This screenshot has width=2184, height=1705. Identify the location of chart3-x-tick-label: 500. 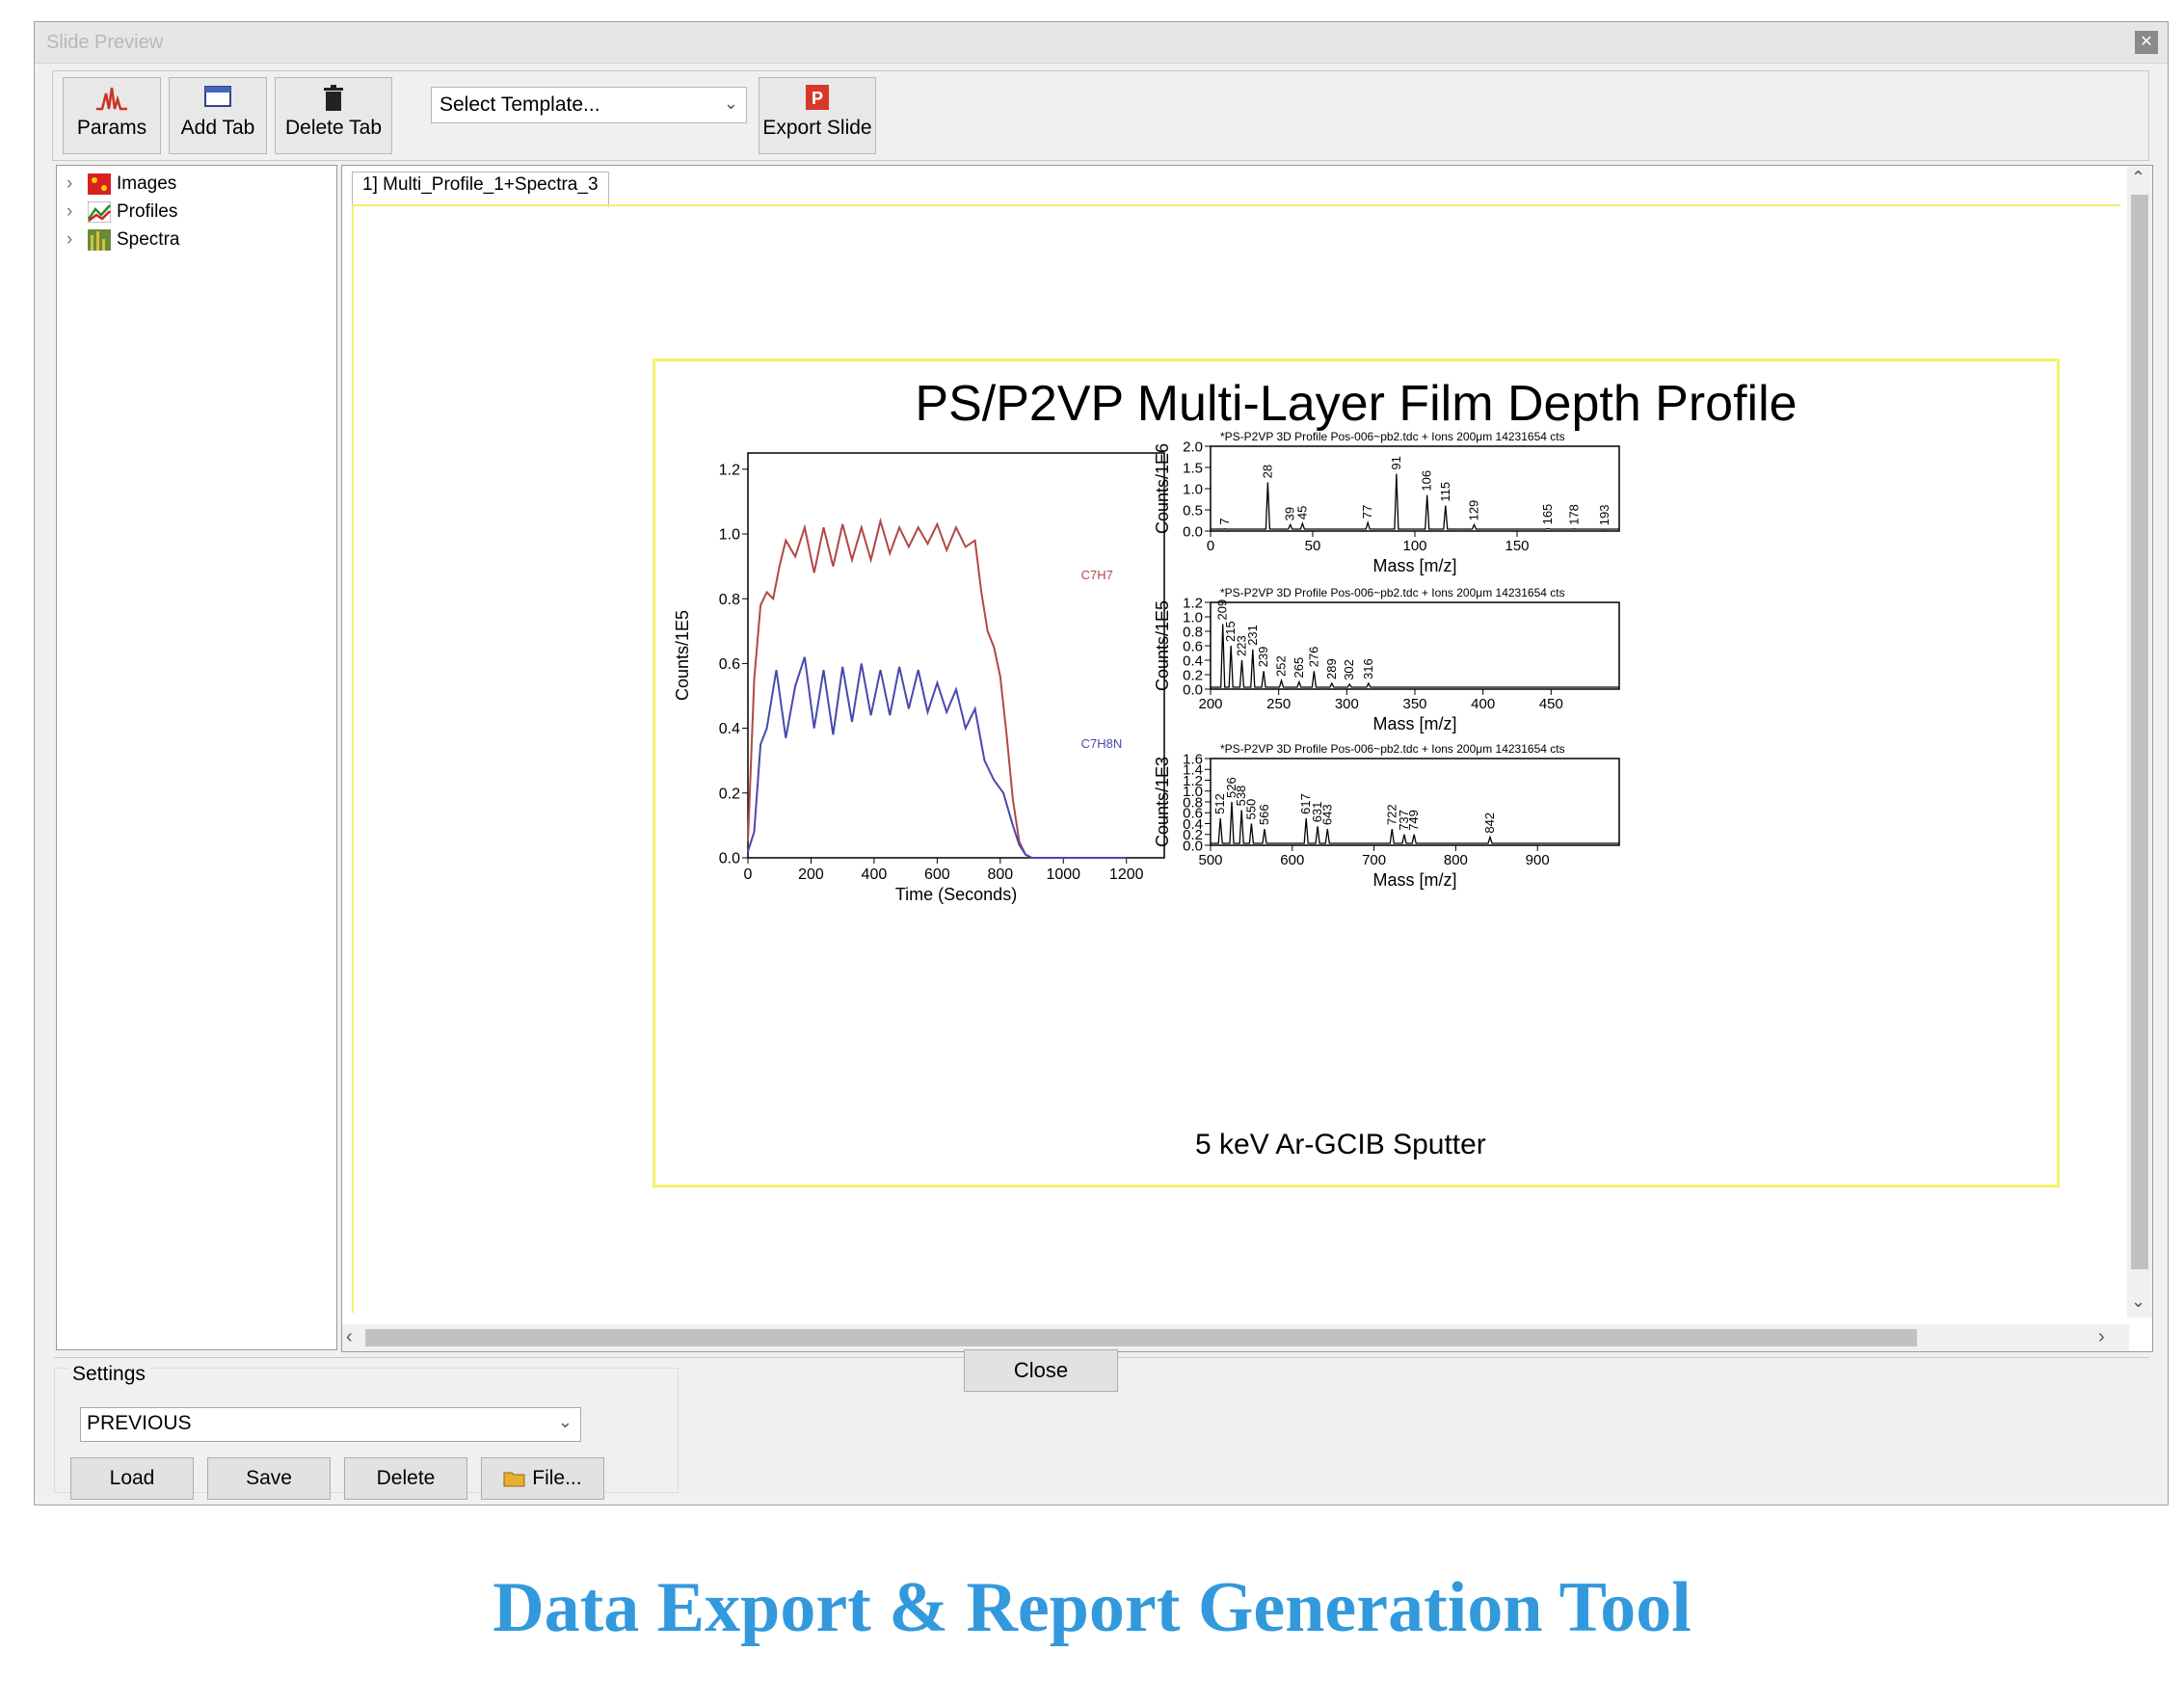
(1210, 860).